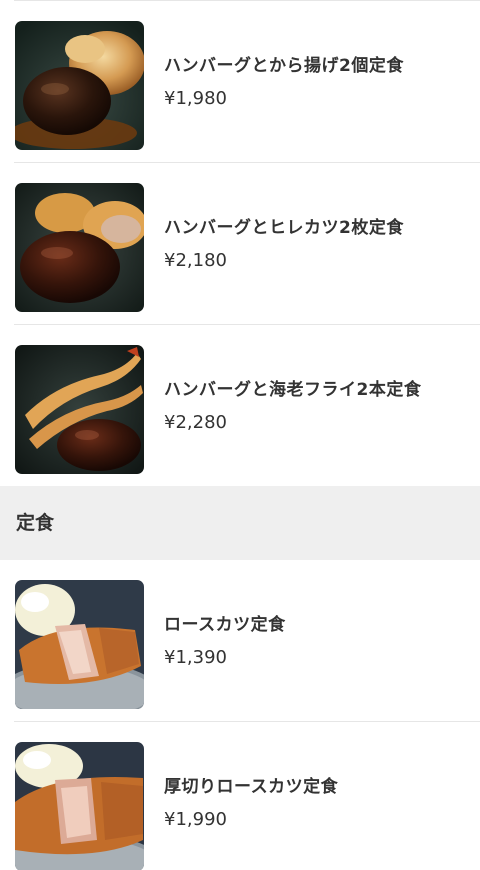  Describe the element at coordinates (79, 85) in the screenshot. I see `hamburg-karaage-photo` at that location.